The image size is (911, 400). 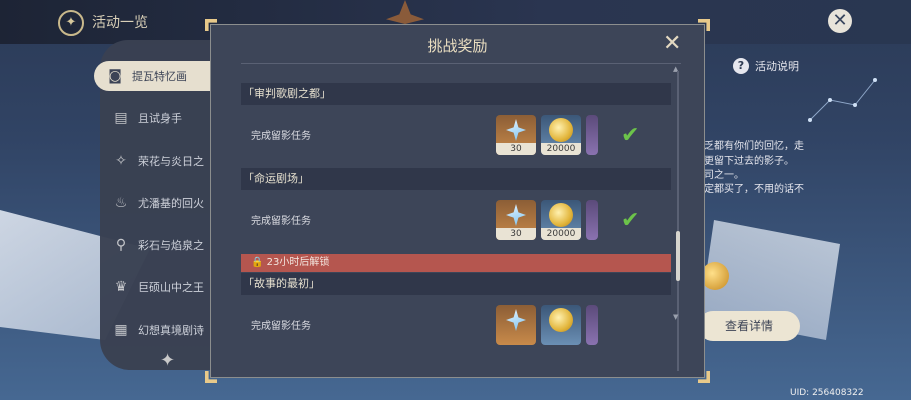 I want to click on sidebar-item-memory: ◙ 提瓦特忆画, so click(x=152, y=76).